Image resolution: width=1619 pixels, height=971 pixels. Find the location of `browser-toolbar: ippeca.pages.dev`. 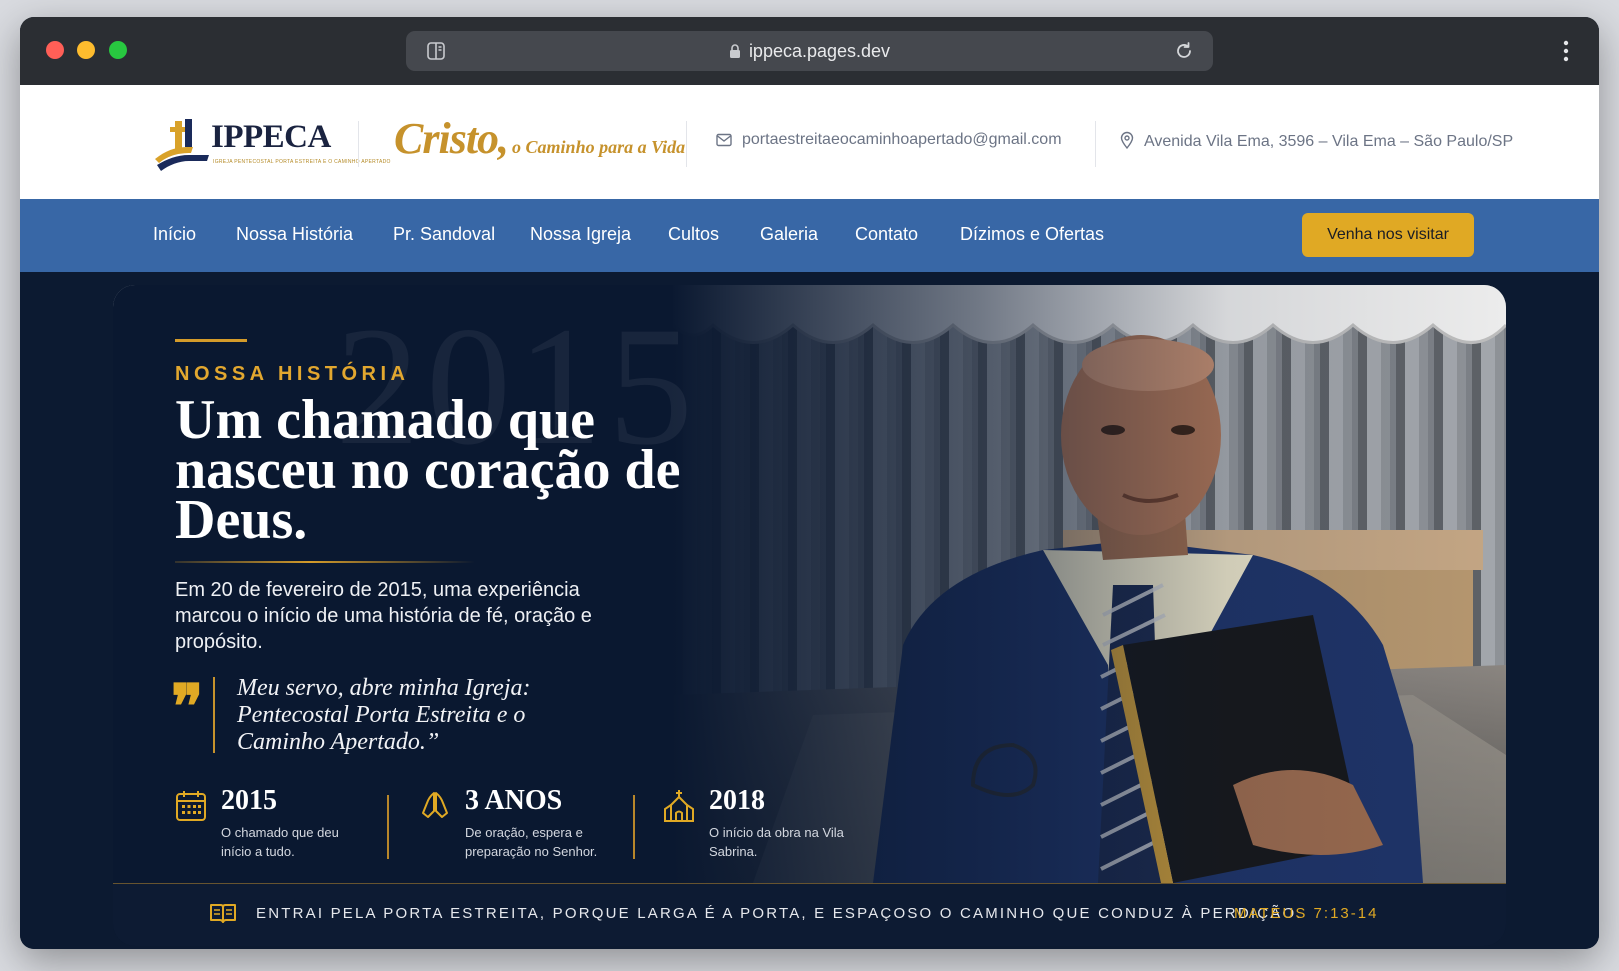

browser-toolbar: ippeca.pages.dev is located at coordinates (809, 51).